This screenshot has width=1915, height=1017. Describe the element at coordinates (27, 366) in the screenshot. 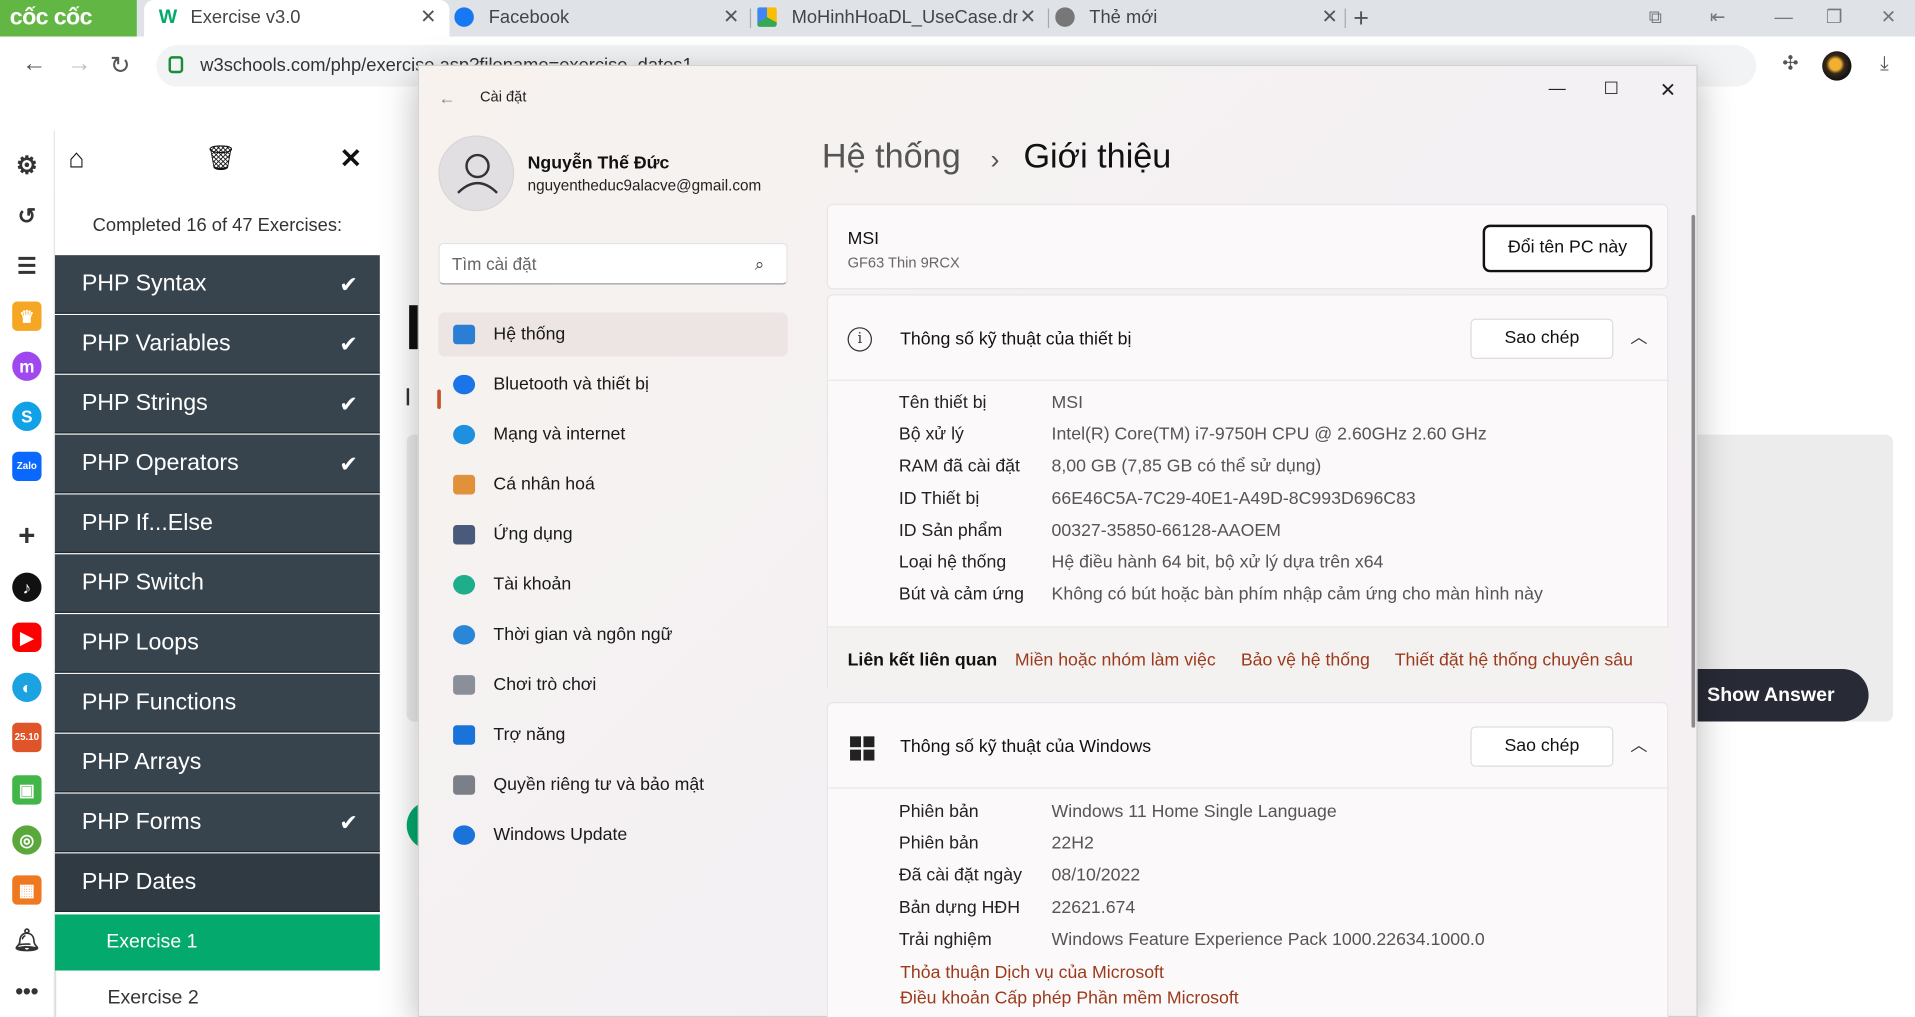

I see `messenger-icon: m` at that location.